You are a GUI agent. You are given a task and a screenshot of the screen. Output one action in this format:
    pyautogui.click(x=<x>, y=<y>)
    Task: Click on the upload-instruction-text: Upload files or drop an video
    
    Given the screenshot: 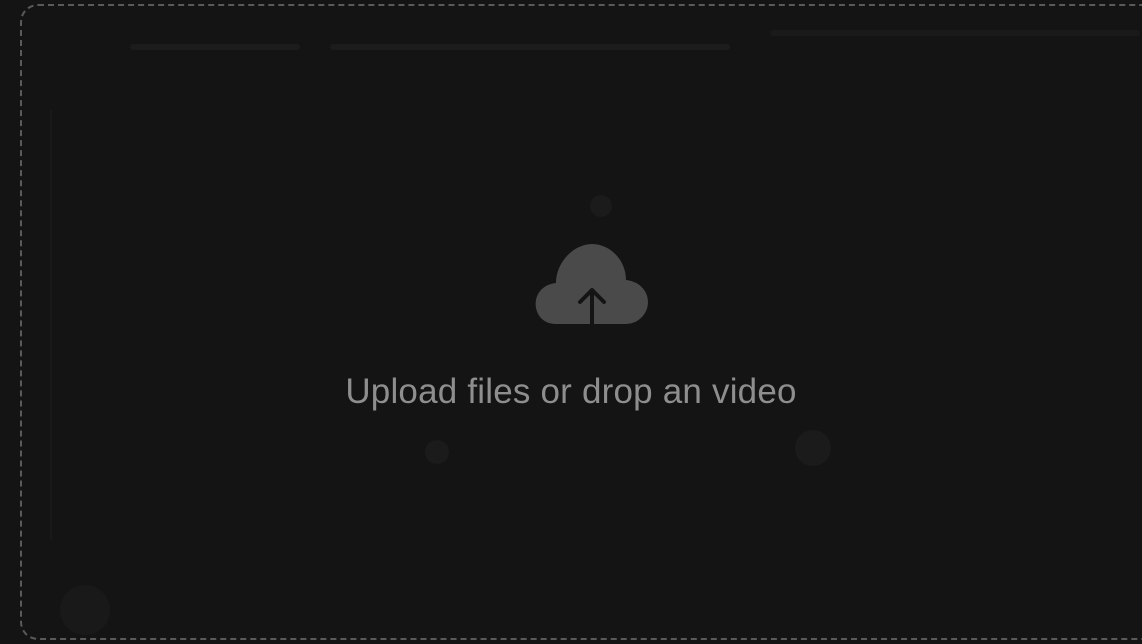 What is the action you would take?
    pyautogui.click(x=571, y=392)
    